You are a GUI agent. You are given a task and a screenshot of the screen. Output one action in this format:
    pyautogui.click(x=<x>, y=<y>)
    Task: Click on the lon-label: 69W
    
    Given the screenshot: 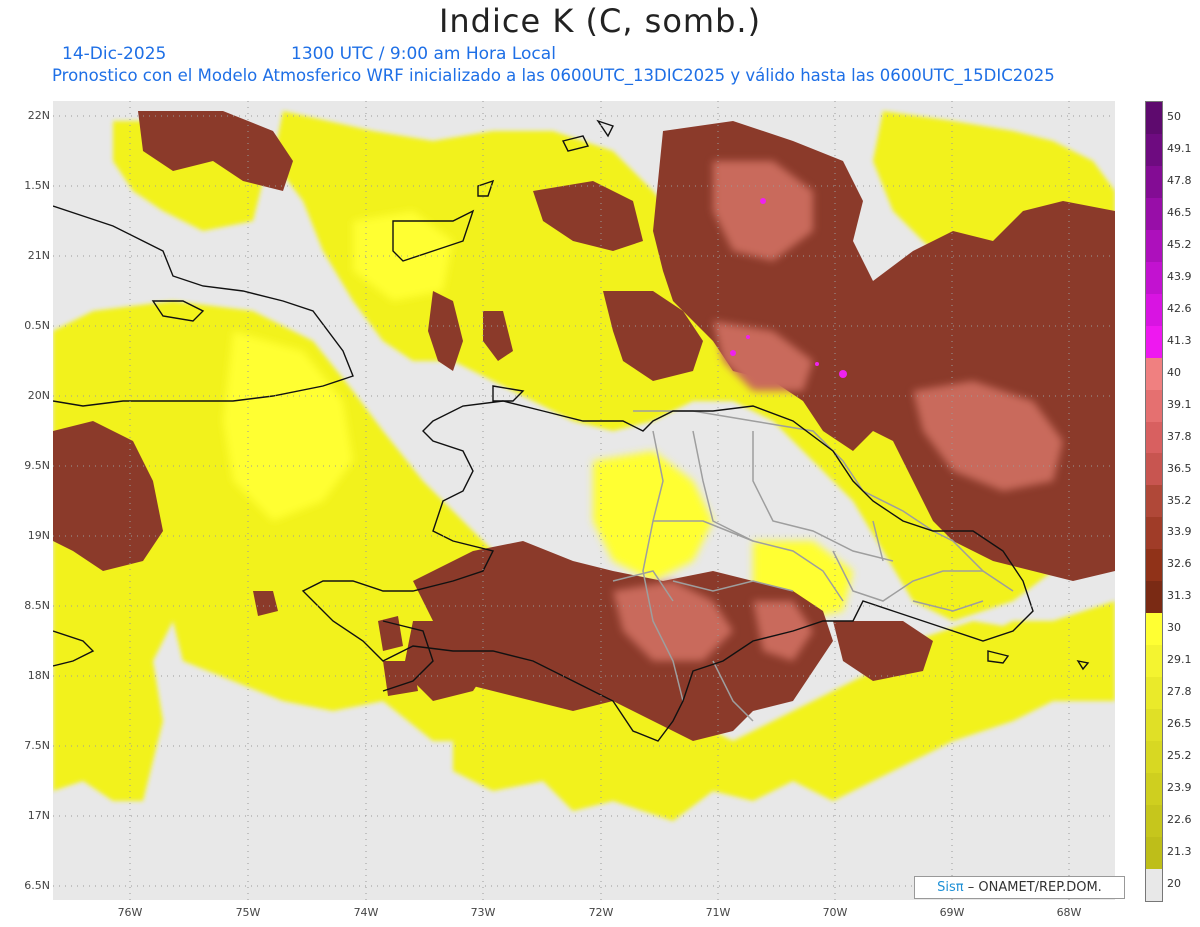 What is the action you would take?
    pyautogui.click(x=952, y=912)
    